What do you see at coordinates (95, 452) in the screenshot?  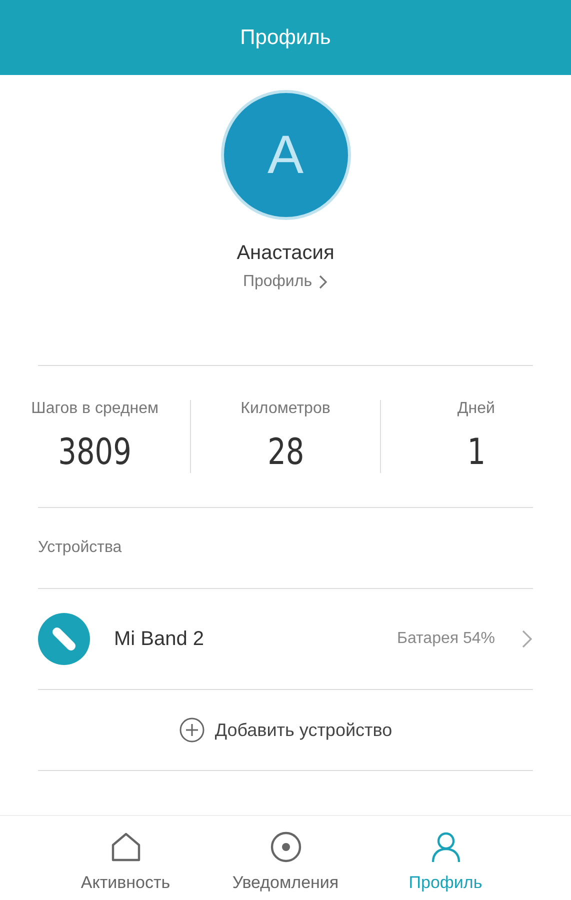 I see `stat-value: 3809` at bounding box center [95, 452].